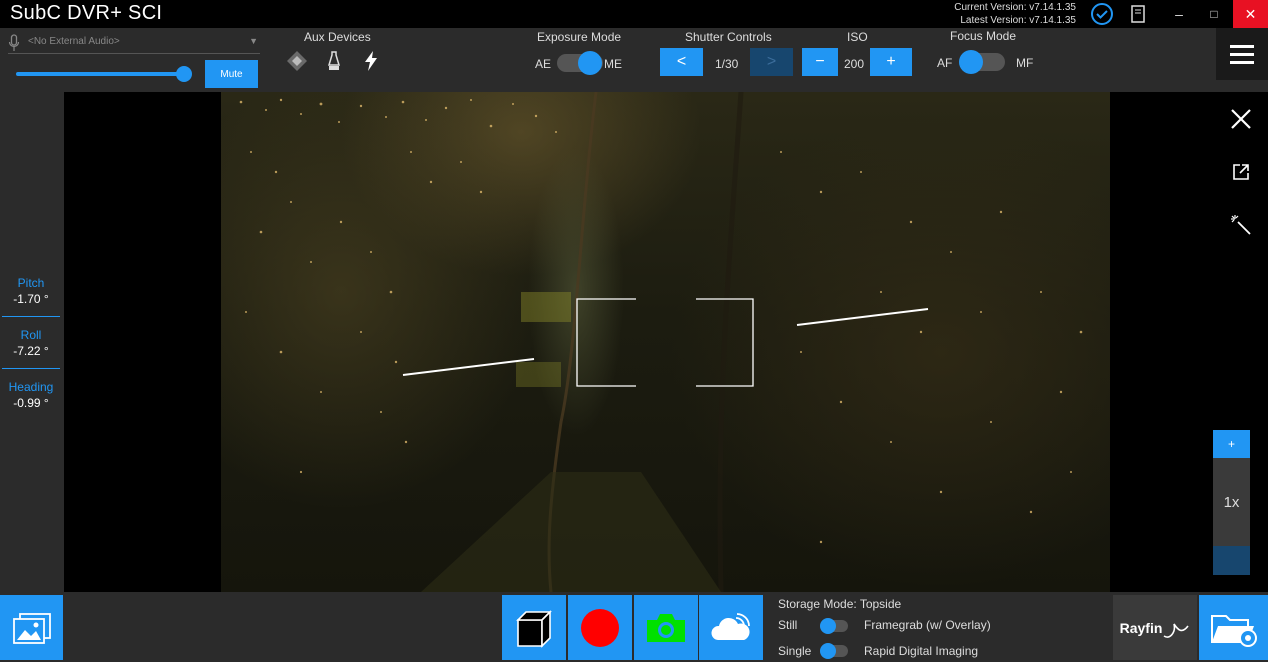 The height and width of the screenshot is (662, 1268). I want to click on focus-toggle-thumb, so click(971, 62).